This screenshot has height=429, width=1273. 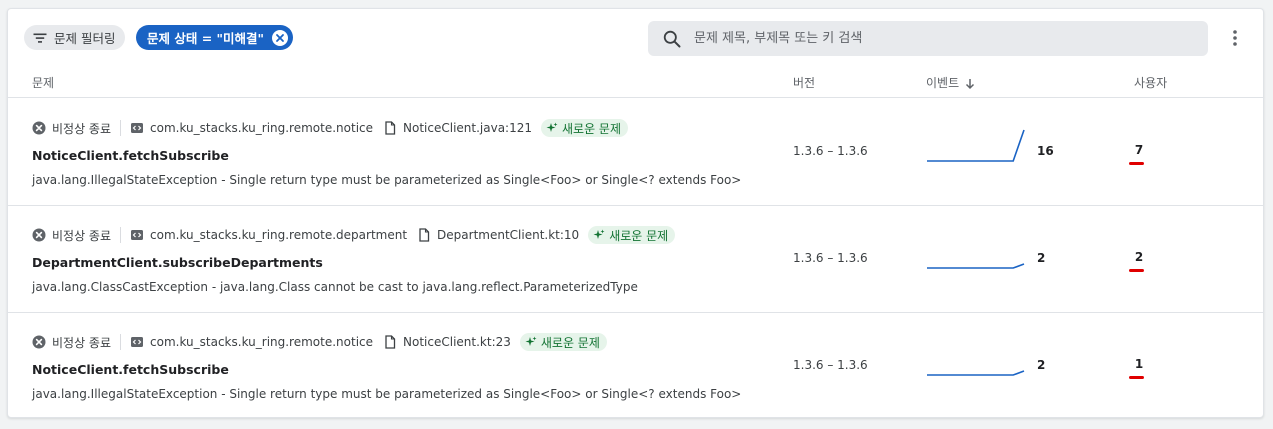 What do you see at coordinates (804, 82) in the screenshot?
I see `column-header-version: 버전` at bounding box center [804, 82].